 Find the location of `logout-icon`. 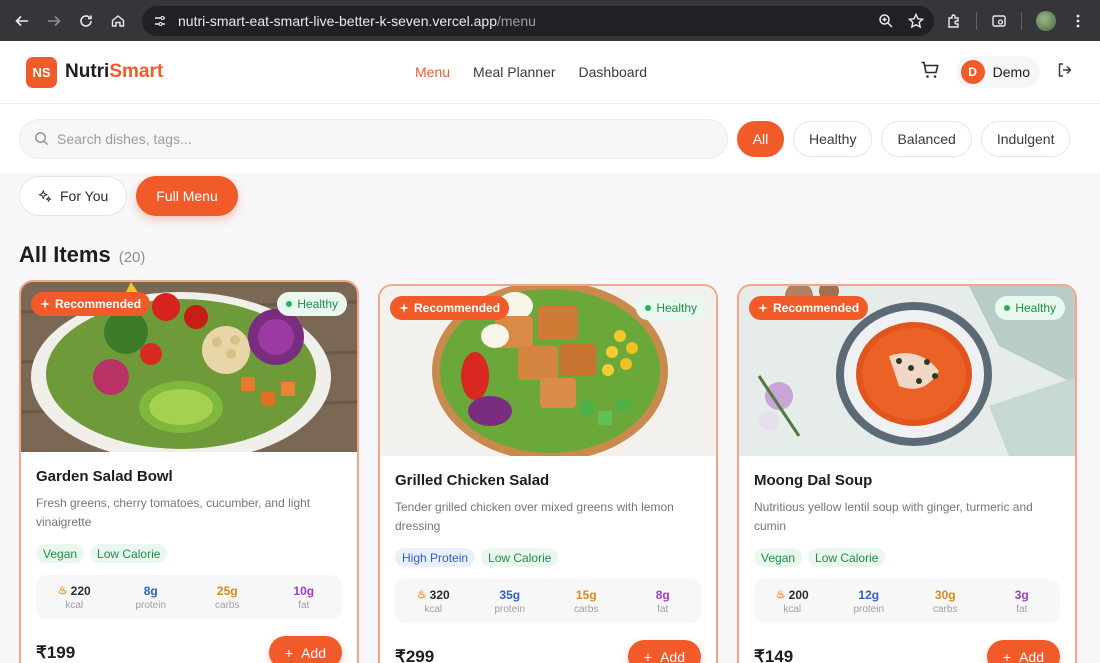

logout-icon is located at coordinates (1065, 72).